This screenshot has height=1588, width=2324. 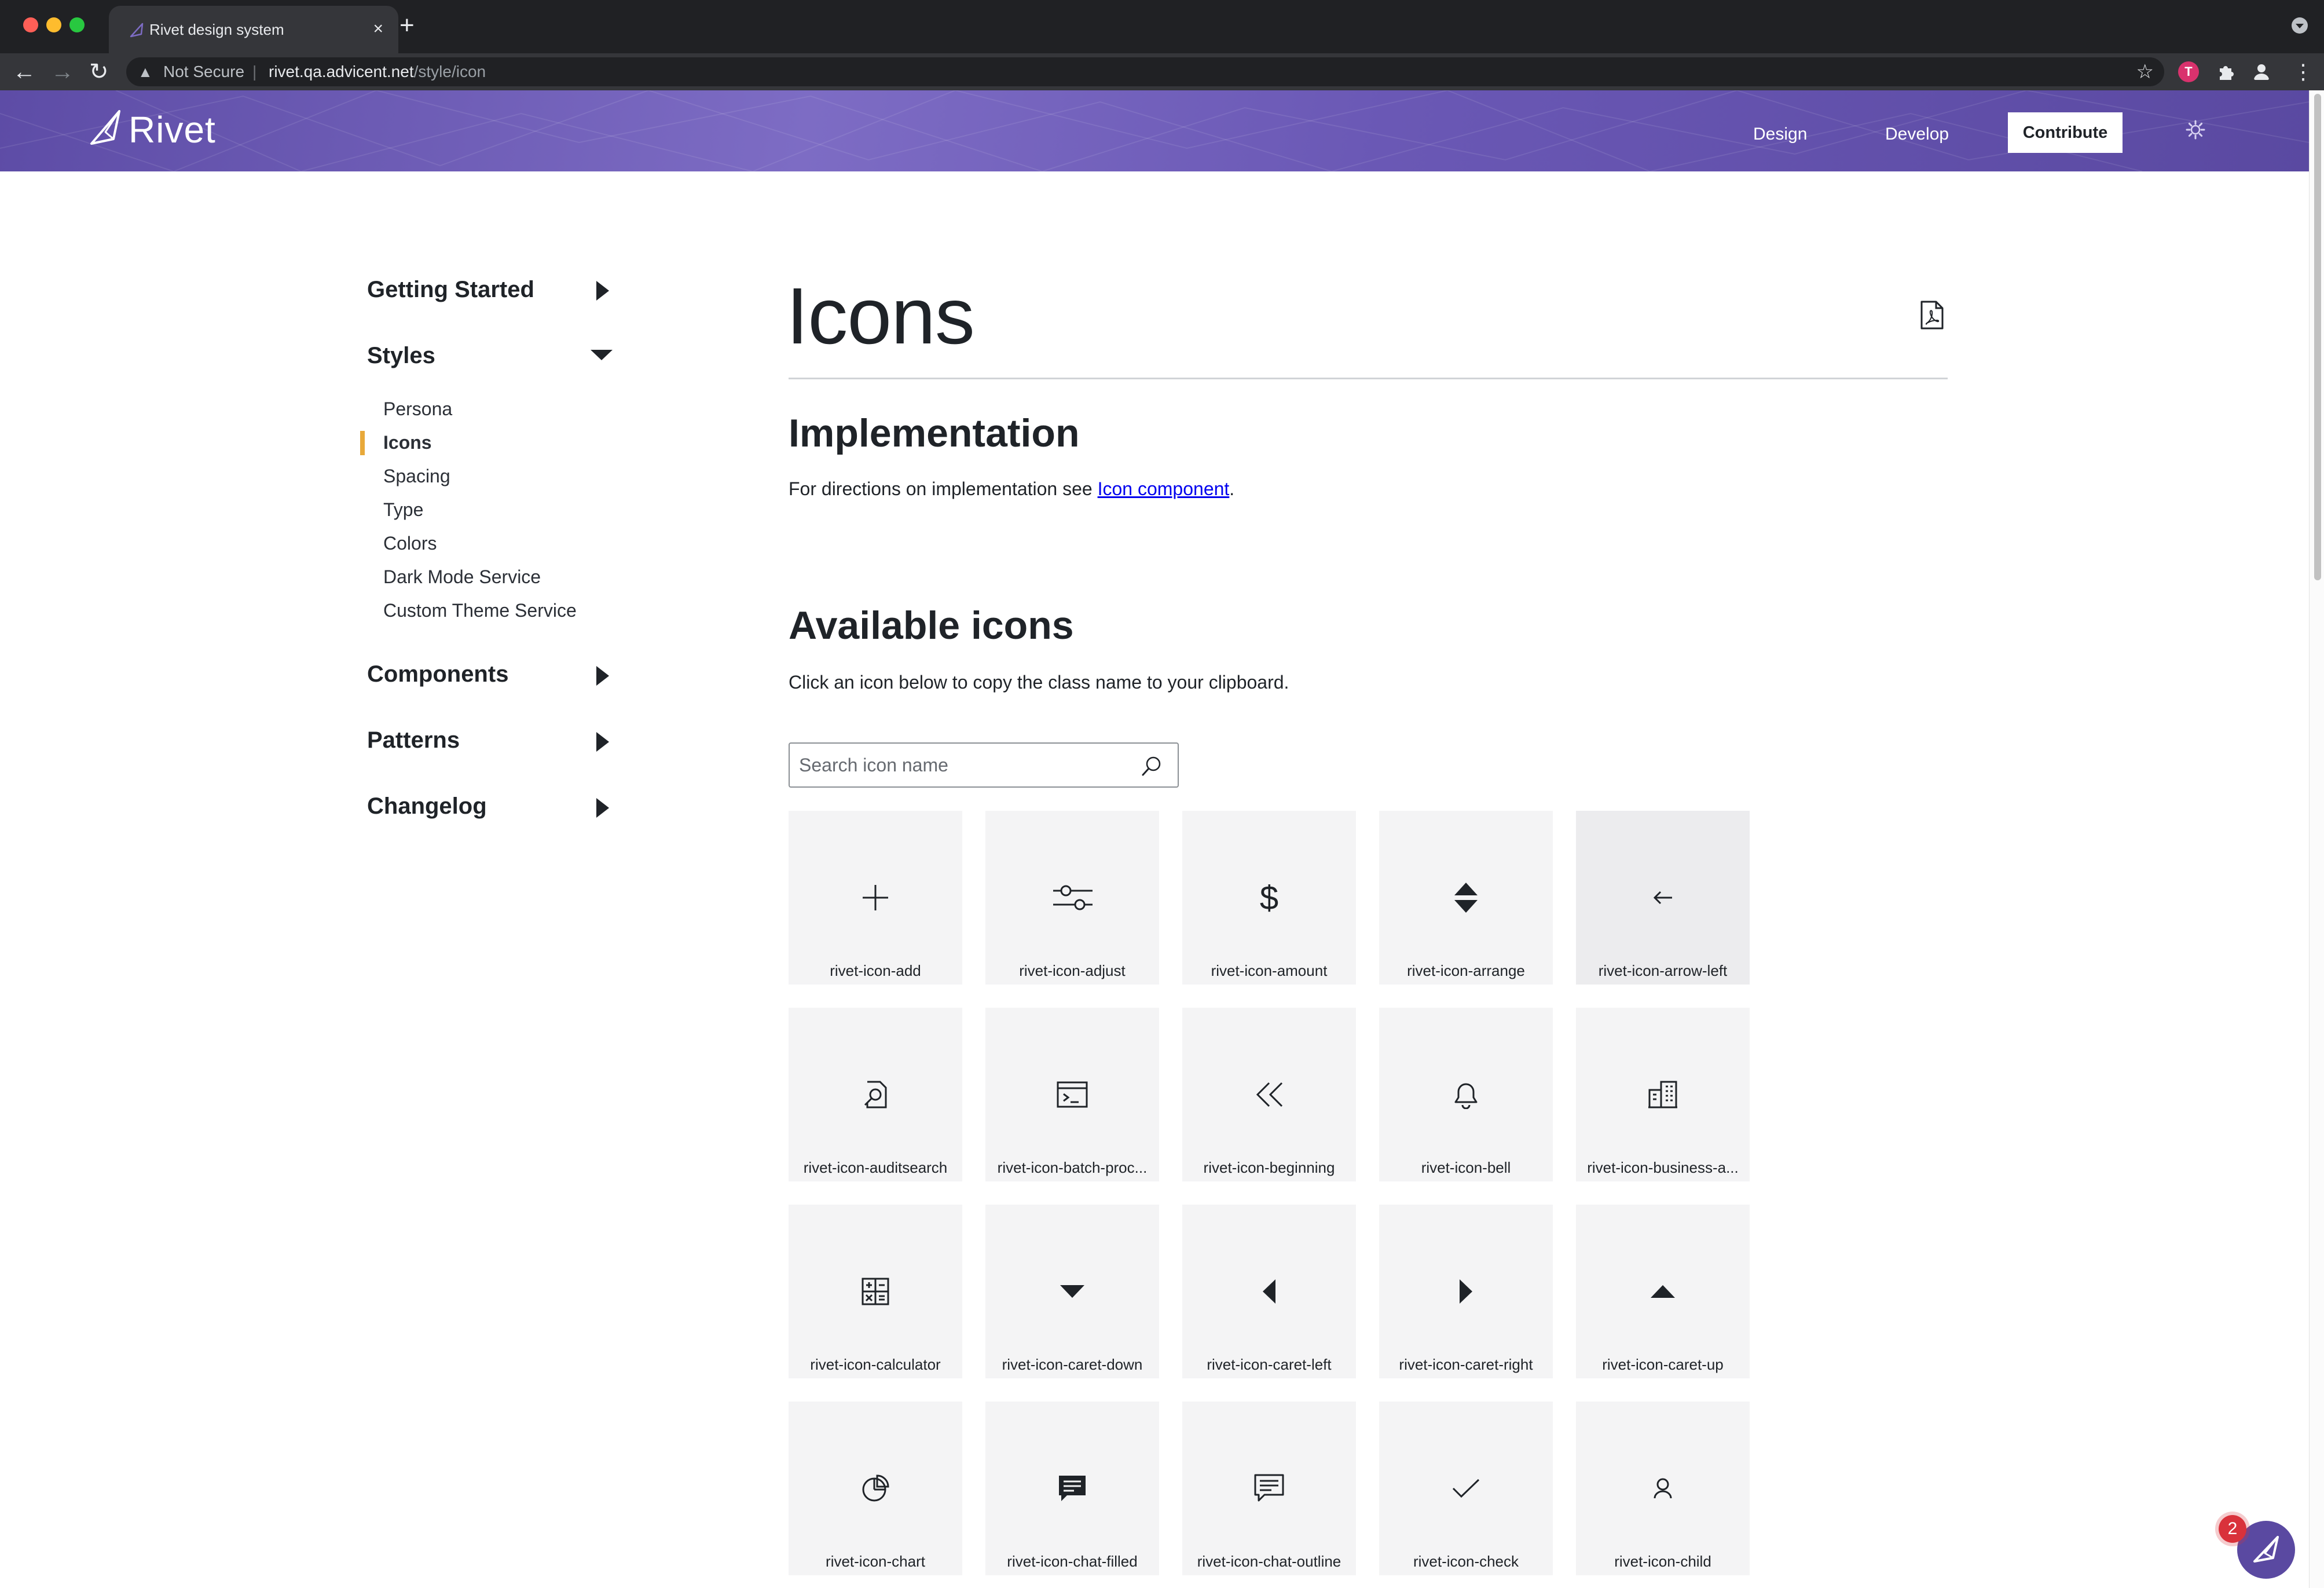 What do you see at coordinates (1152, 766) in the screenshot?
I see `search-icon` at bounding box center [1152, 766].